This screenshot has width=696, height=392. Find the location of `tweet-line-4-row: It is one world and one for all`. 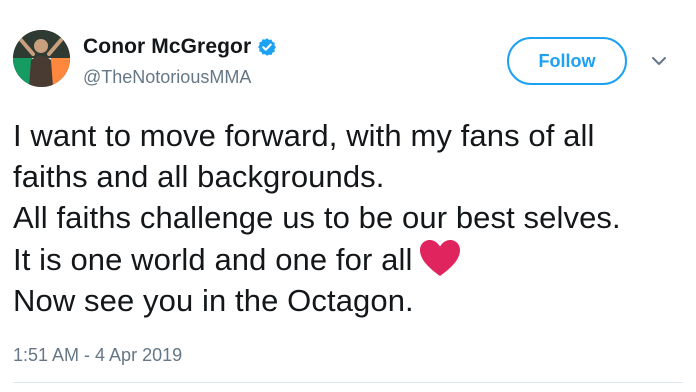

tweet-line-4-row: It is one world and one for all is located at coordinates (348, 259).